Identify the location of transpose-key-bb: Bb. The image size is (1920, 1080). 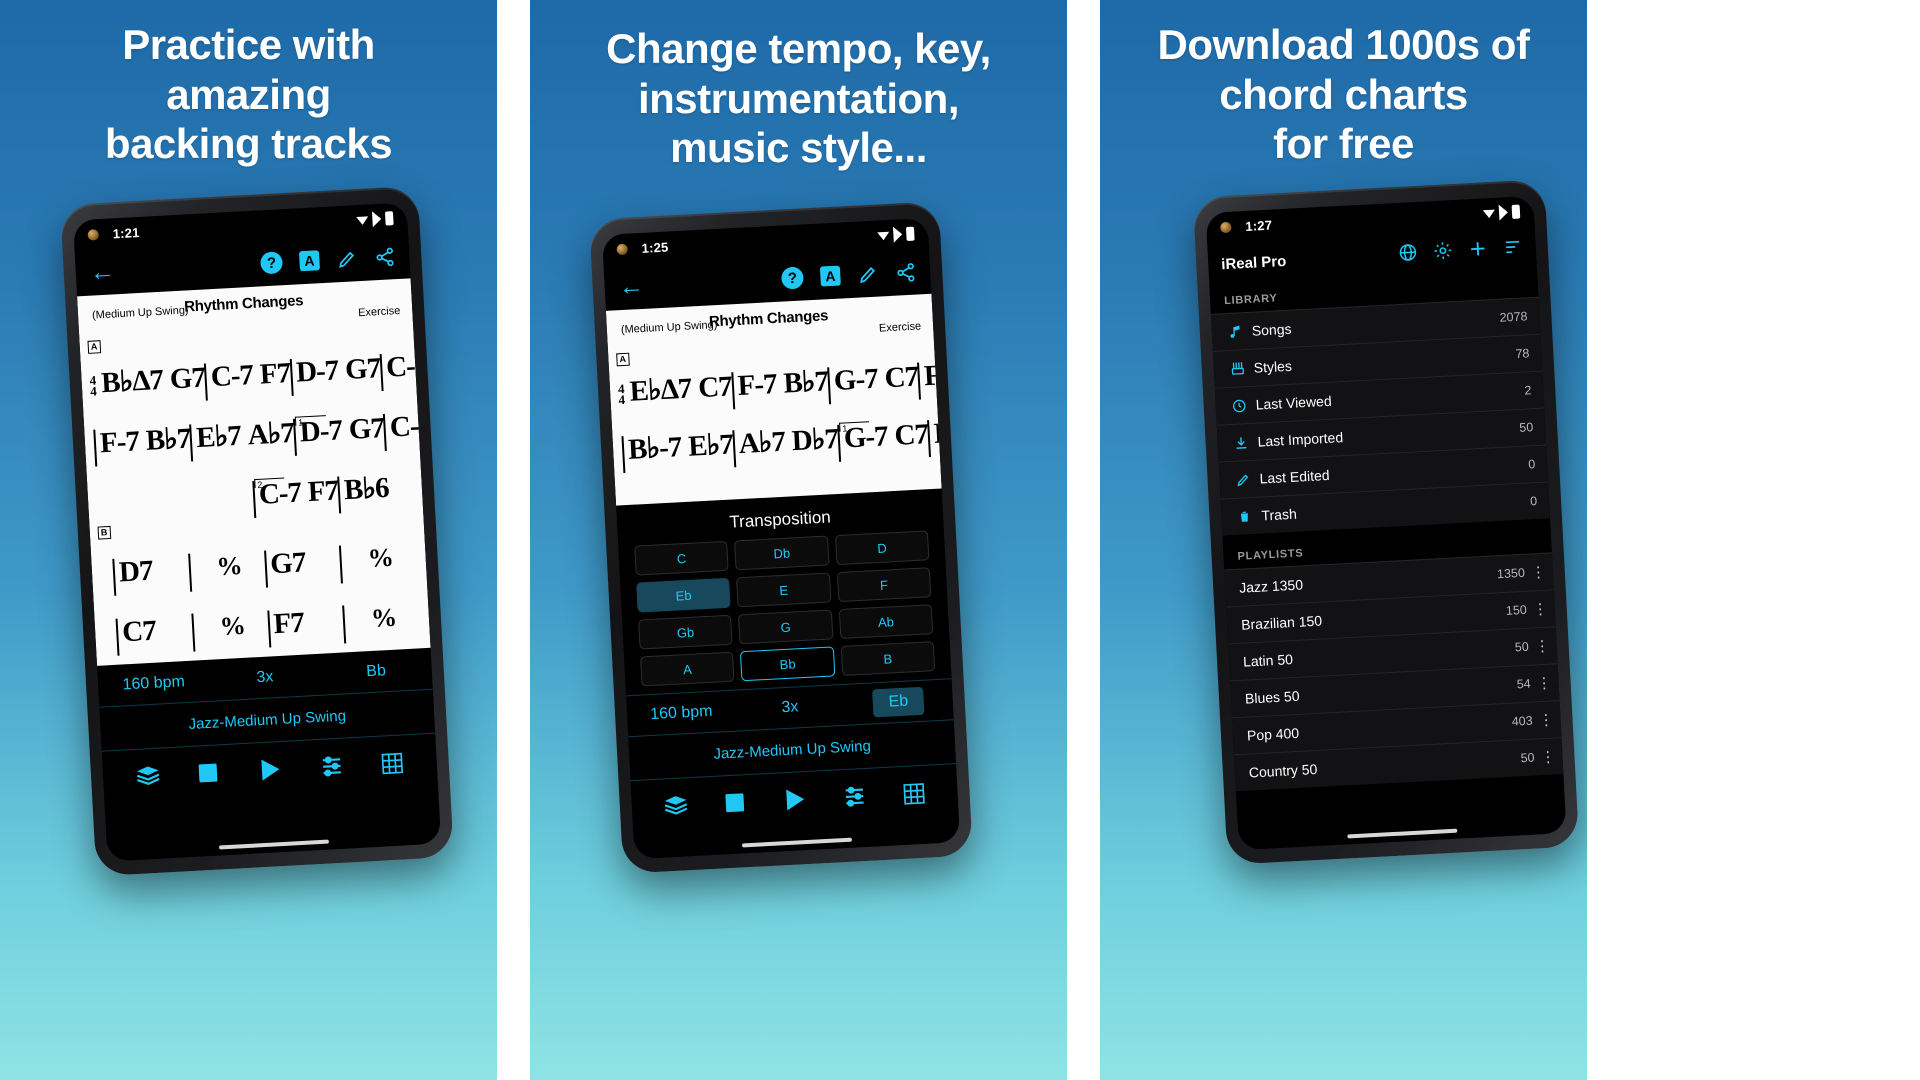
(787, 664).